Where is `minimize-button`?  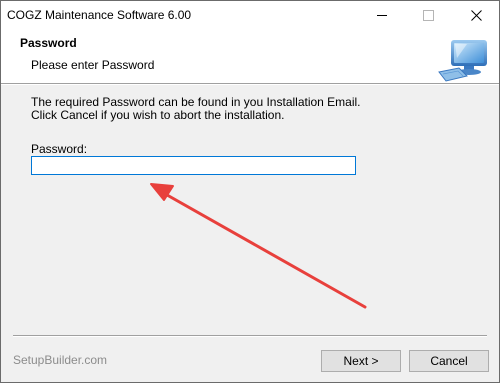
minimize-button is located at coordinates (382, 15).